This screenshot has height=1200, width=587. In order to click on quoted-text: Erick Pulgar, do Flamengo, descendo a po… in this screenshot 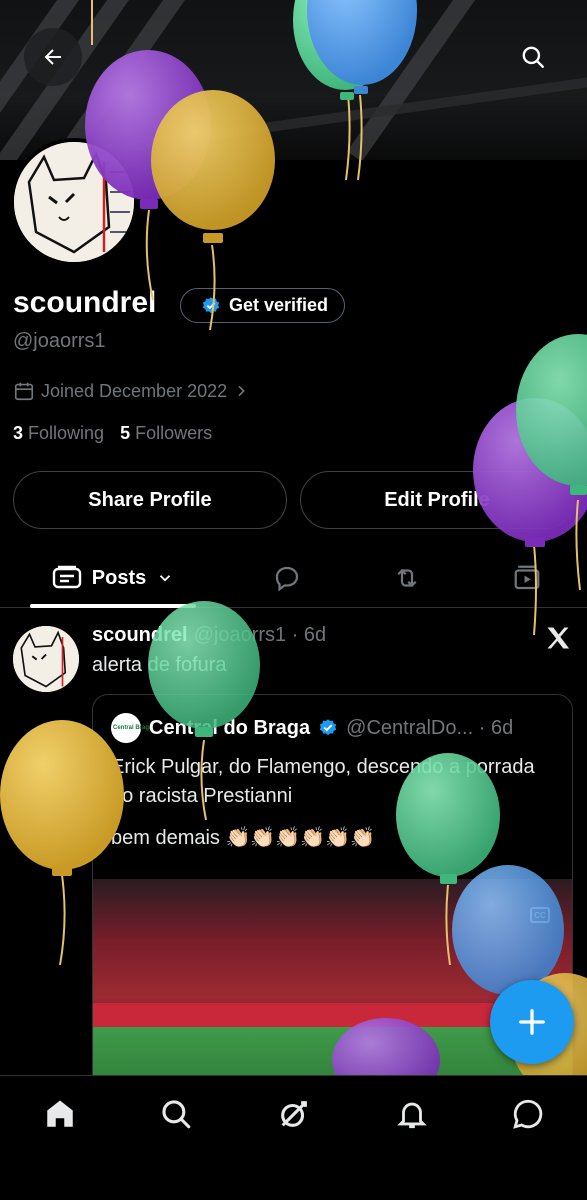, I will do `click(323, 781)`.